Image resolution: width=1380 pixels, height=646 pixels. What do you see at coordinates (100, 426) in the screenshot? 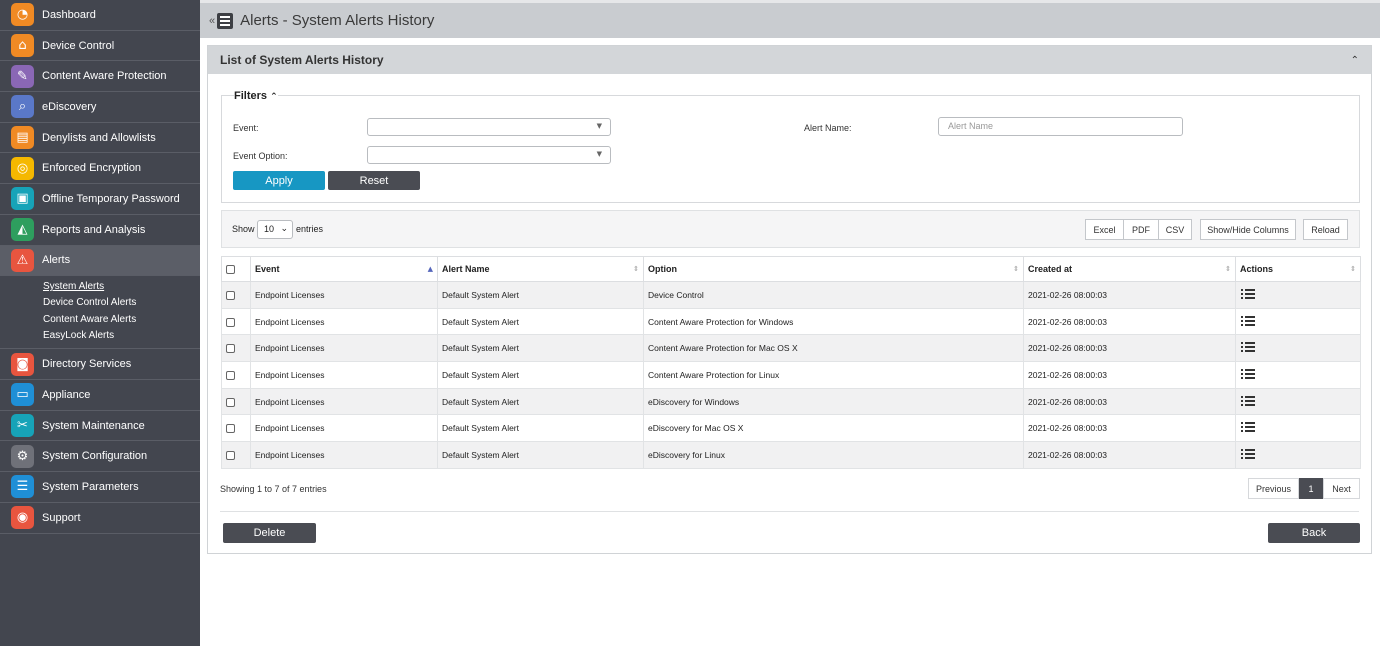
I see `sidebar-item-system-maintenance: ✂ System Maintenance` at bounding box center [100, 426].